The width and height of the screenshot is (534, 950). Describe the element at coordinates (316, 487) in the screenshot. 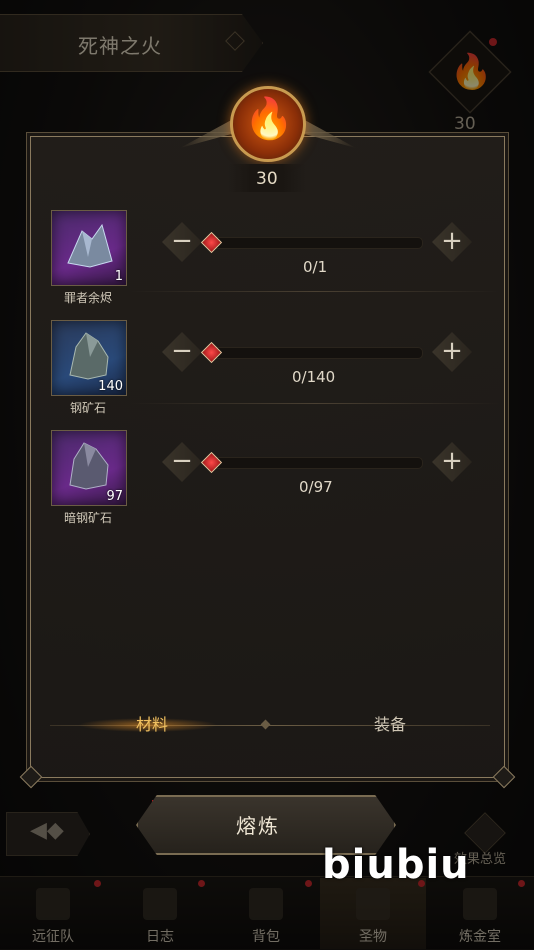

I see `quantity-value: 0/97` at that location.